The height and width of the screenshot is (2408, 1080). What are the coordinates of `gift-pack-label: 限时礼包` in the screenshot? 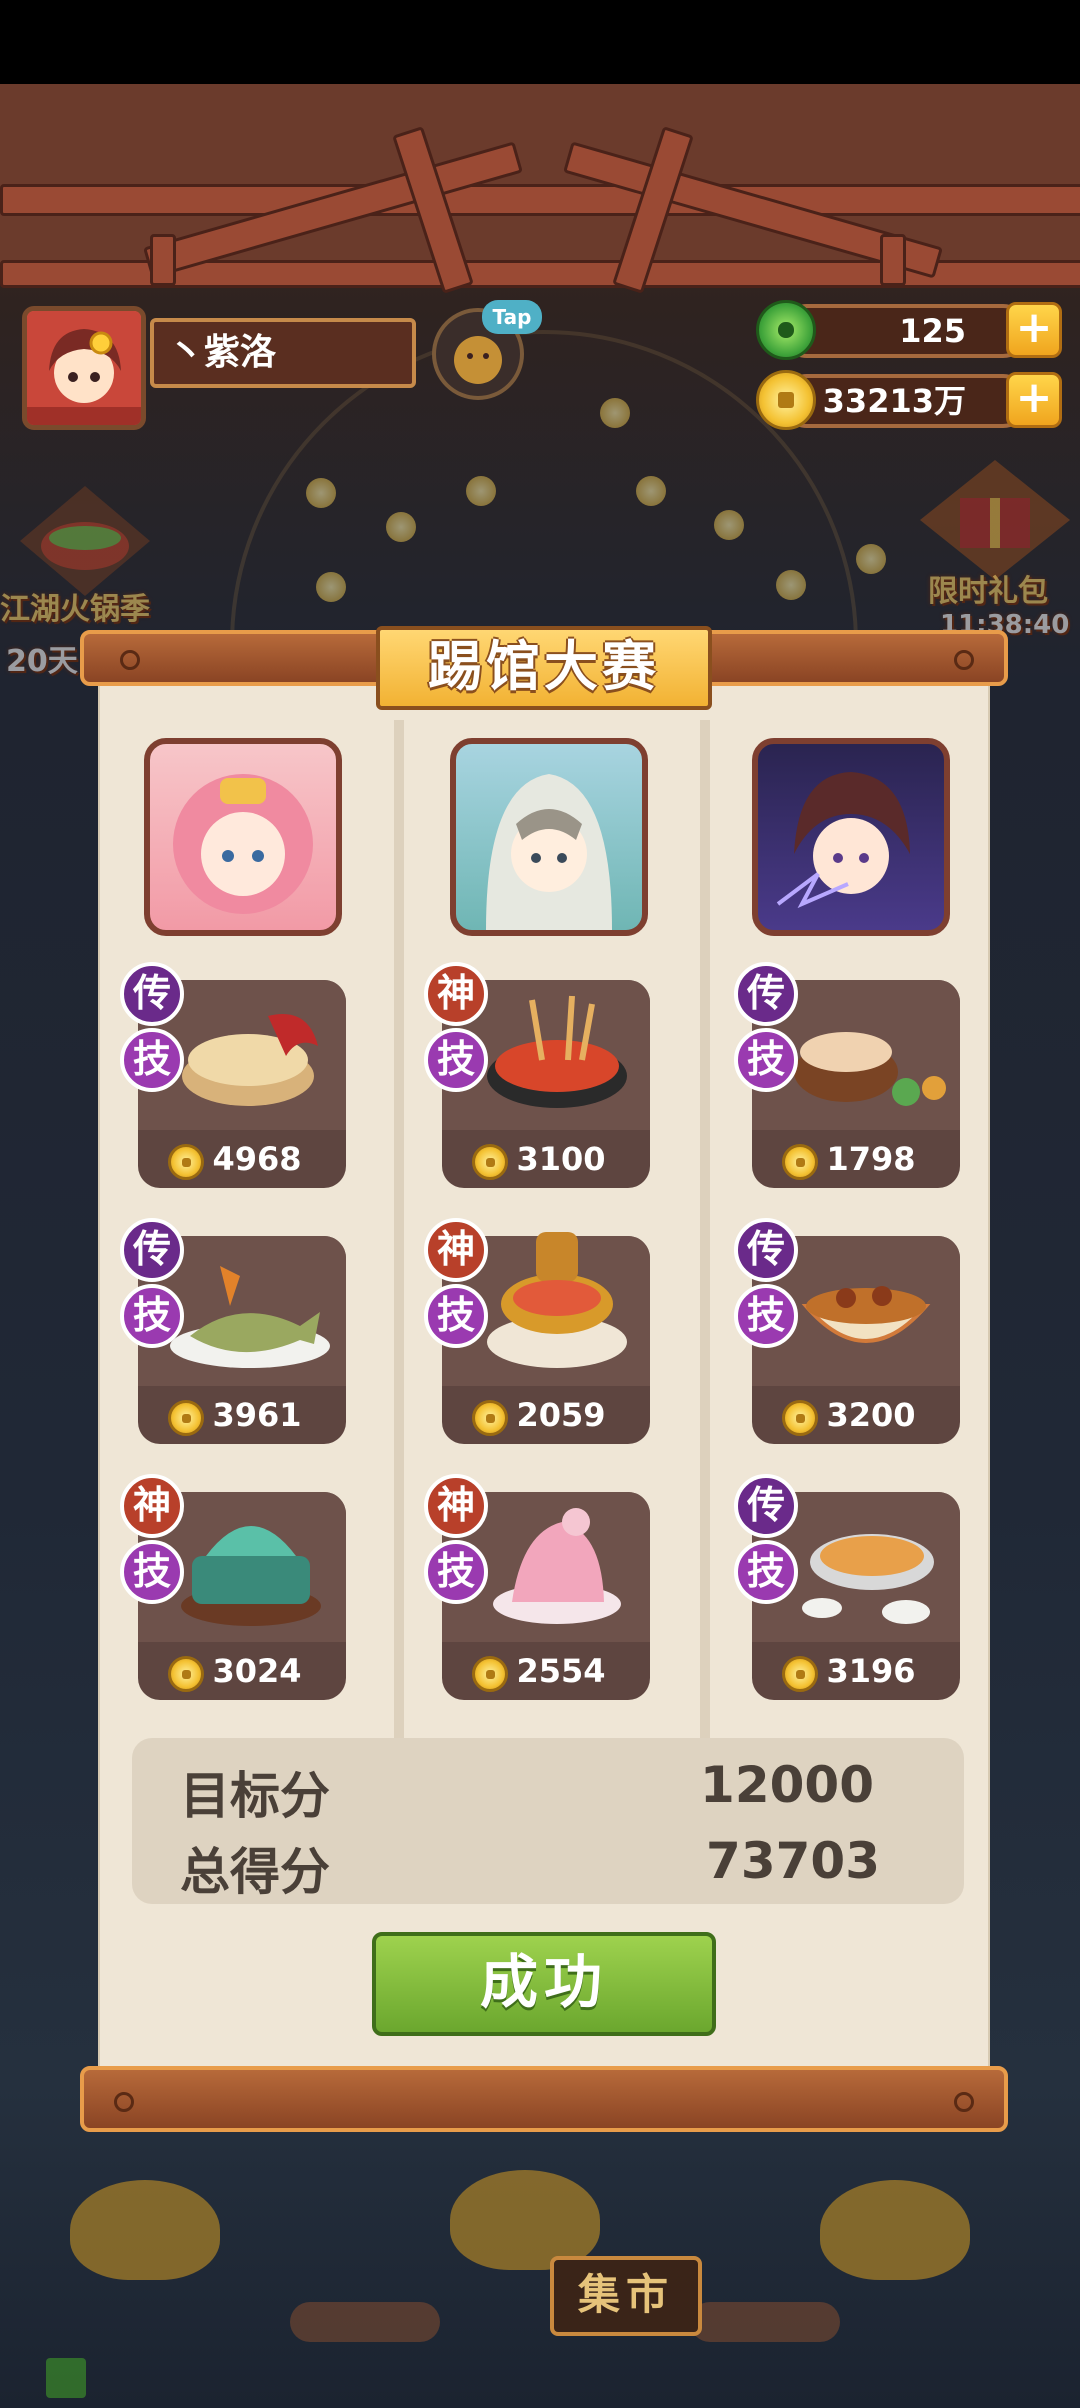 It's located at (988, 591).